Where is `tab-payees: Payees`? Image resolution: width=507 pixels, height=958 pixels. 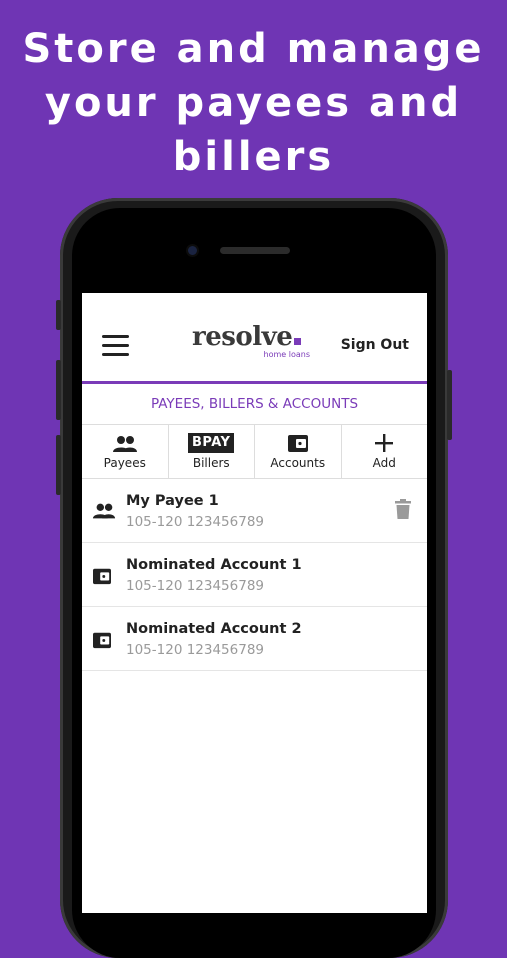
tab-payees: Payees is located at coordinates (125, 451).